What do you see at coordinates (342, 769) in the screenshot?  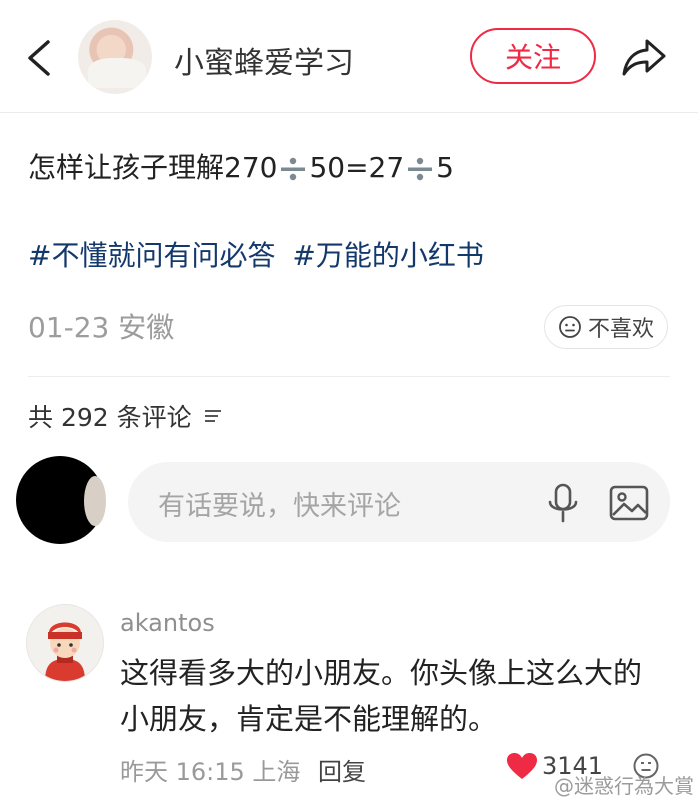 I see `reply-button: 回复` at bounding box center [342, 769].